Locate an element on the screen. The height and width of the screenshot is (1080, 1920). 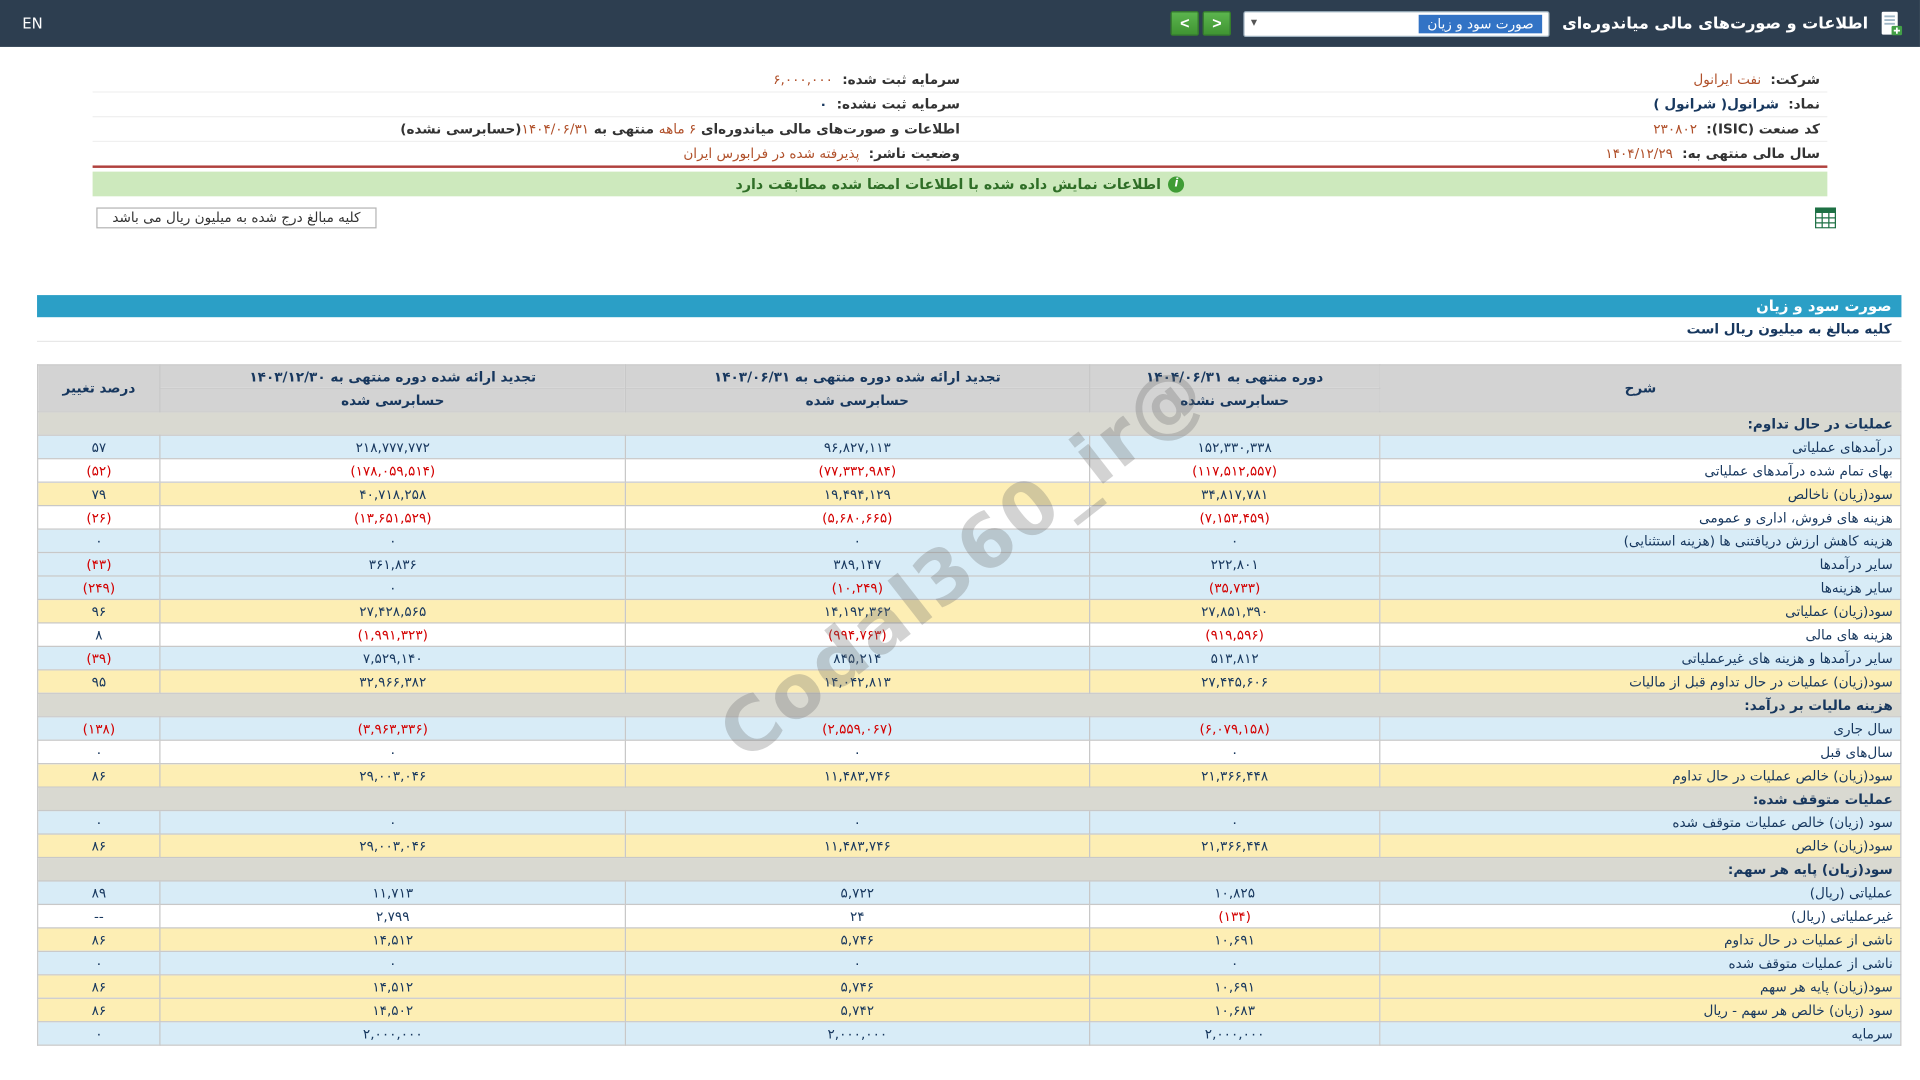
period-value: ۲۴ is located at coordinates (857, 916).